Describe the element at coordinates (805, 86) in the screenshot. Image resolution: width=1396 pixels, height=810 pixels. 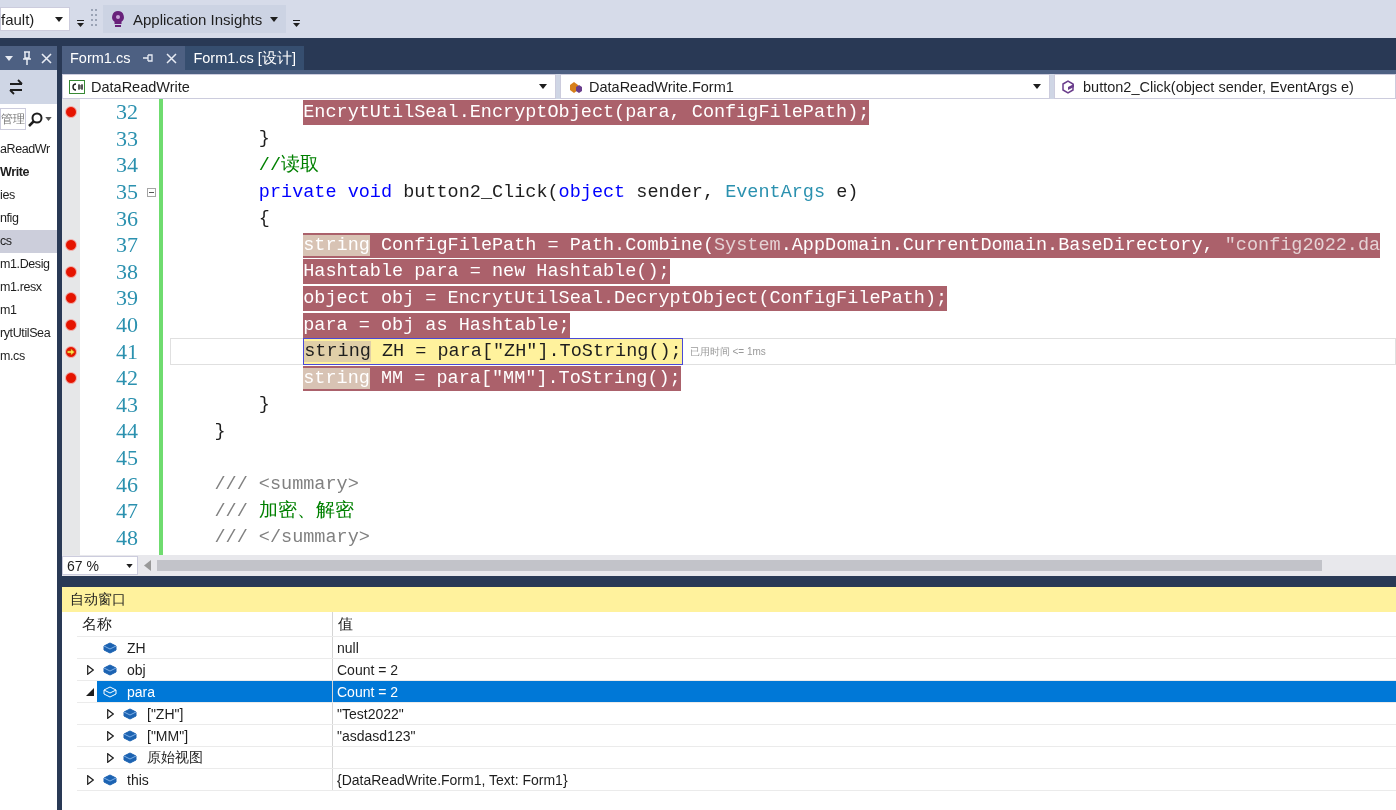
I see `class-dropdown: DataReadWrite.Form1` at that location.